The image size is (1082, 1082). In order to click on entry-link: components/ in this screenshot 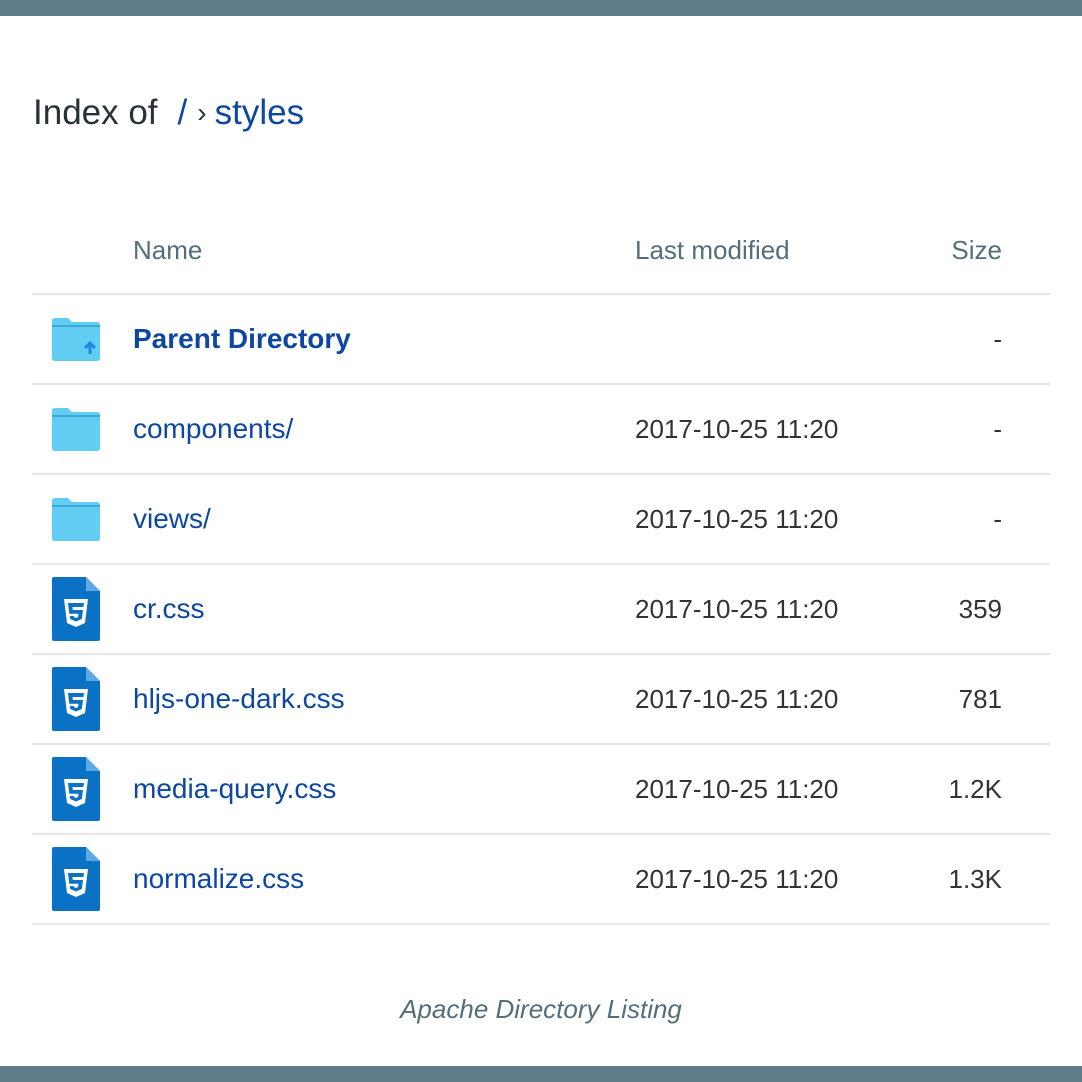, I will do `click(213, 429)`.